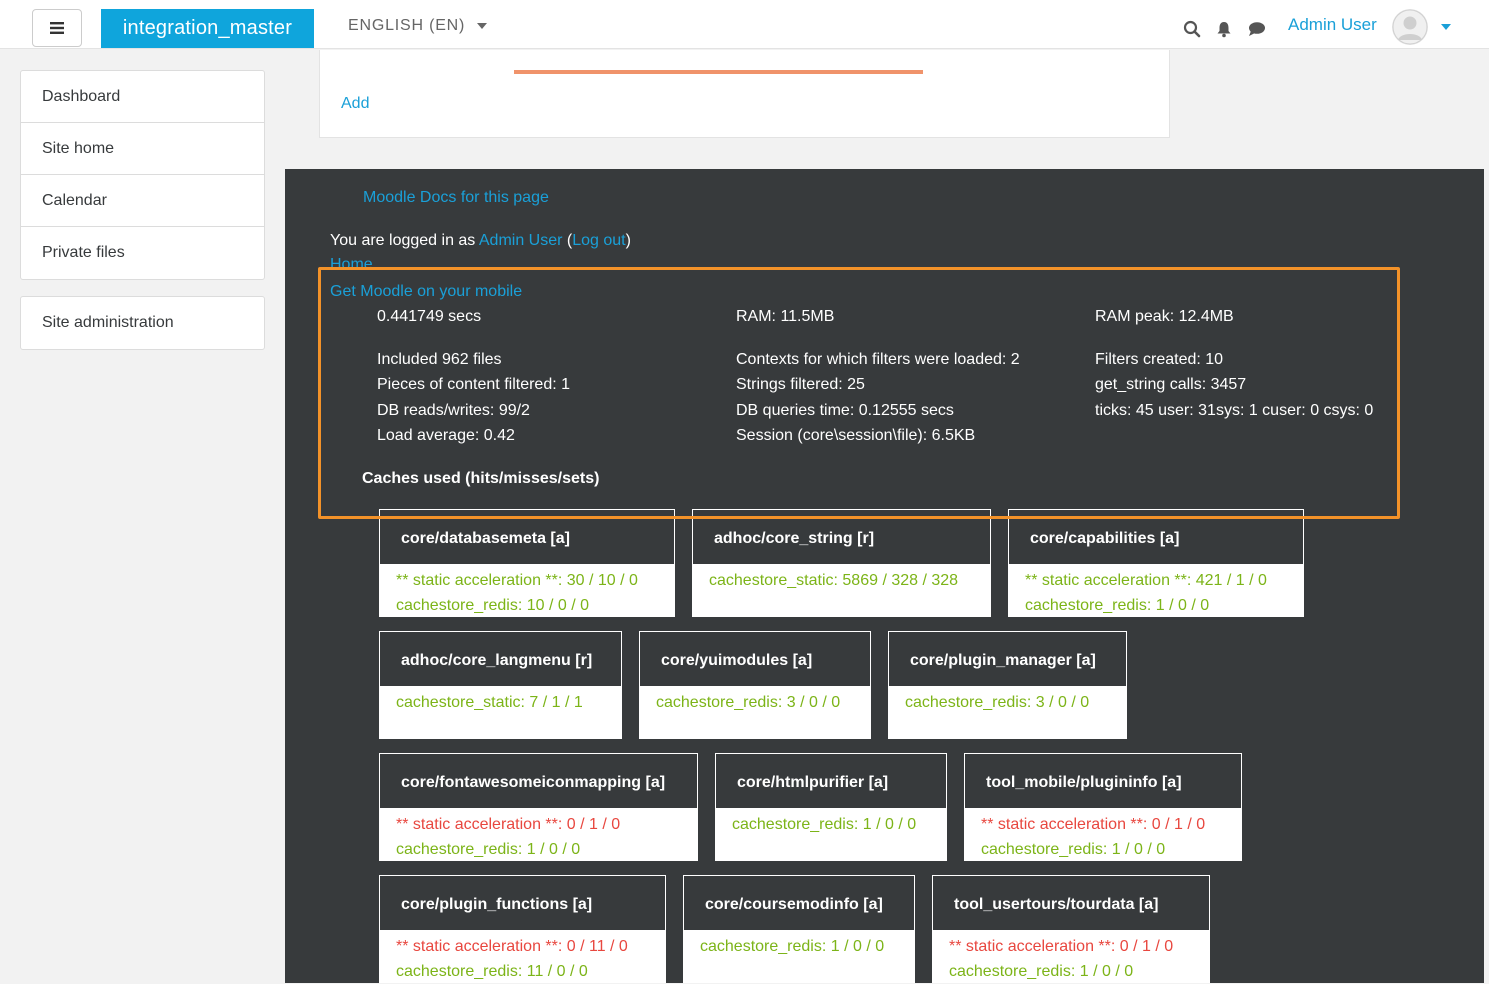 The image size is (1489, 984). I want to click on sidebar-item-site-home: Site home, so click(142, 149).